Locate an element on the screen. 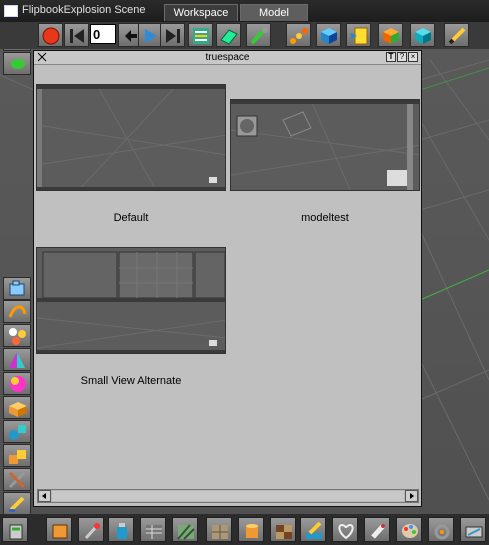  paint-button is located at coordinates (17, 503).